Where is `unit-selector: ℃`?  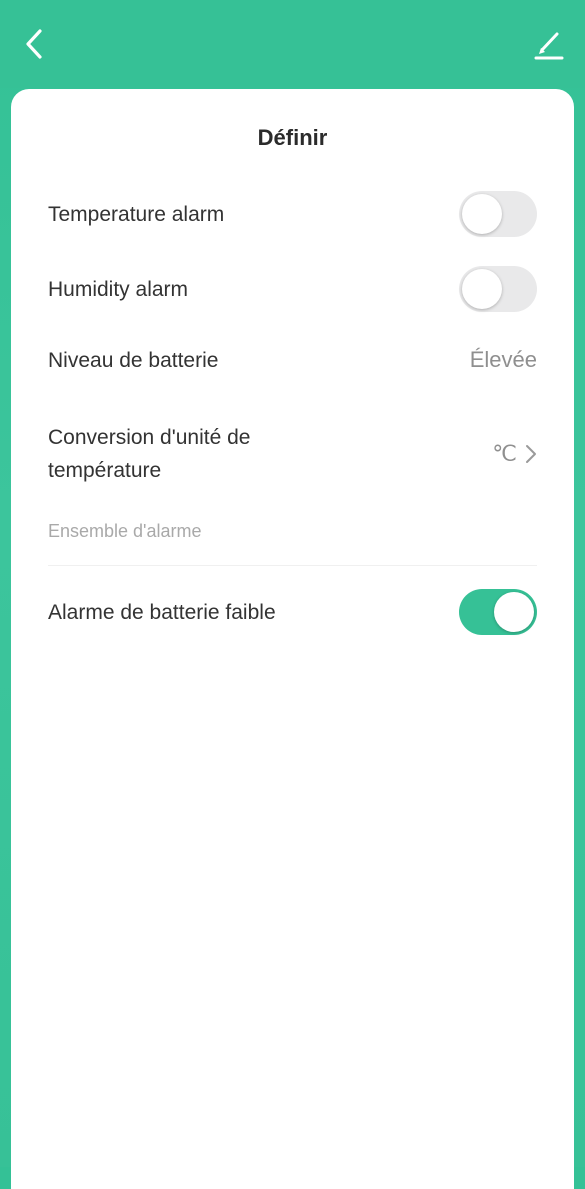 unit-selector: ℃ is located at coordinates (514, 454).